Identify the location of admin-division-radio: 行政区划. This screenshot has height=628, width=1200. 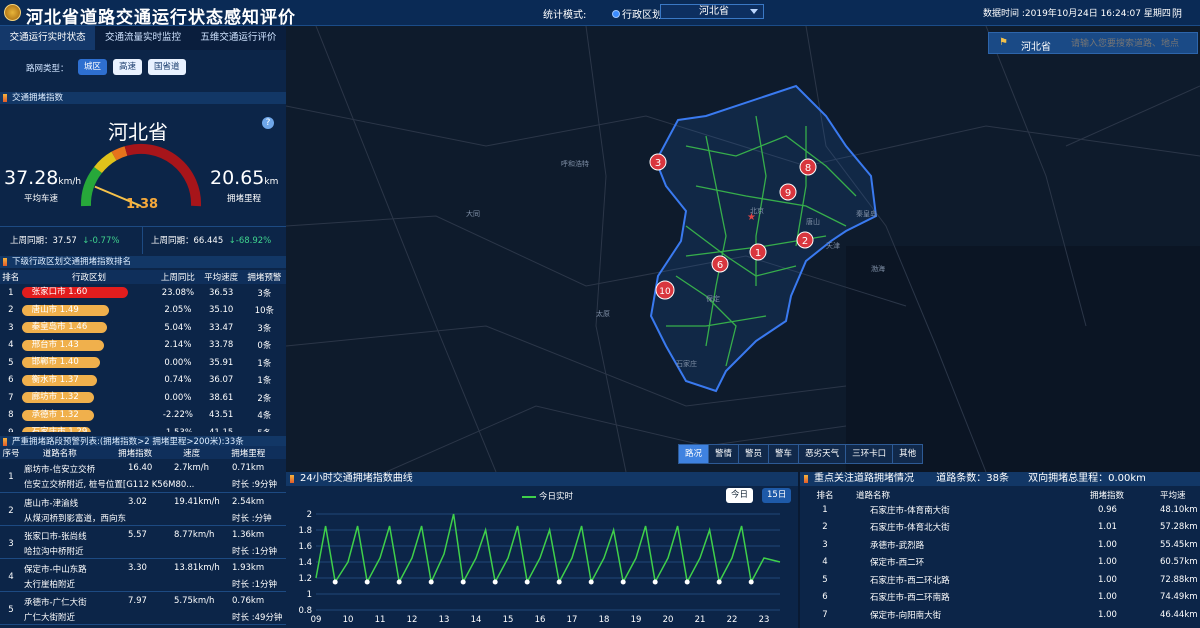
(637, 13).